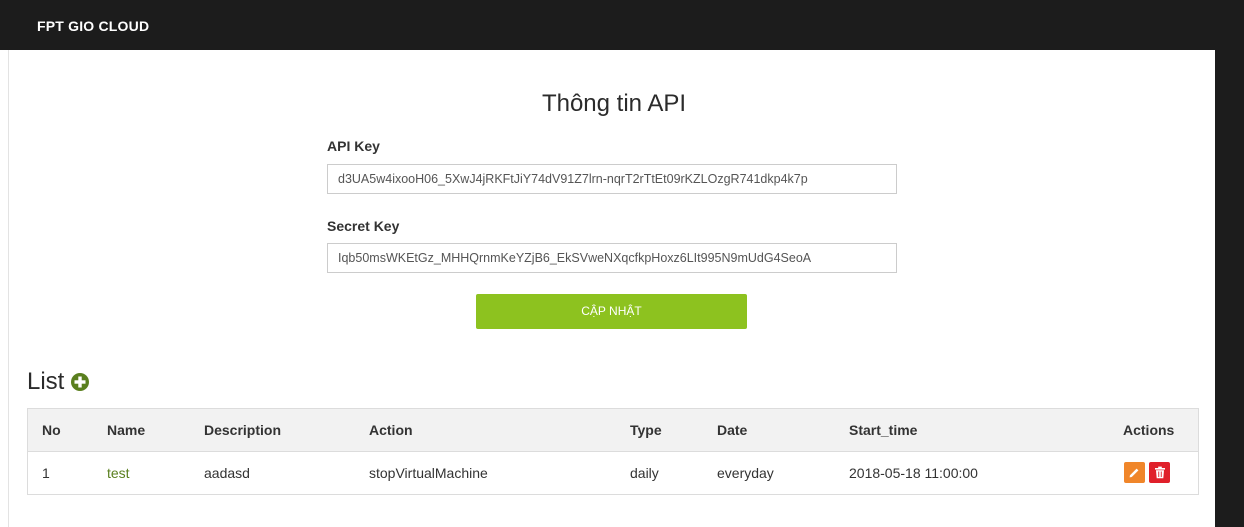 The image size is (1244, 527). I want to click on right-dark-panel, so click(1229, 288).